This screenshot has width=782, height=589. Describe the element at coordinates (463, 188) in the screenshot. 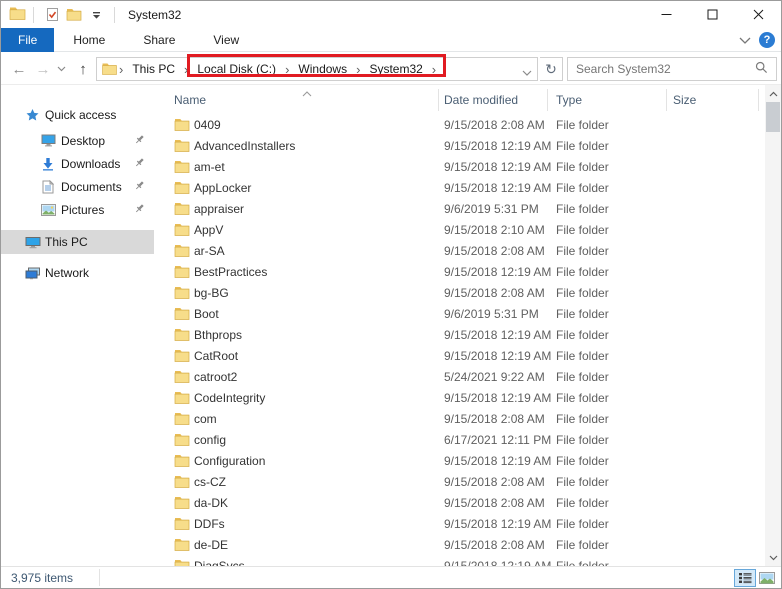

I see `table-row: AppLocker 9/15/2018 12:19 AM File folder` at that location.